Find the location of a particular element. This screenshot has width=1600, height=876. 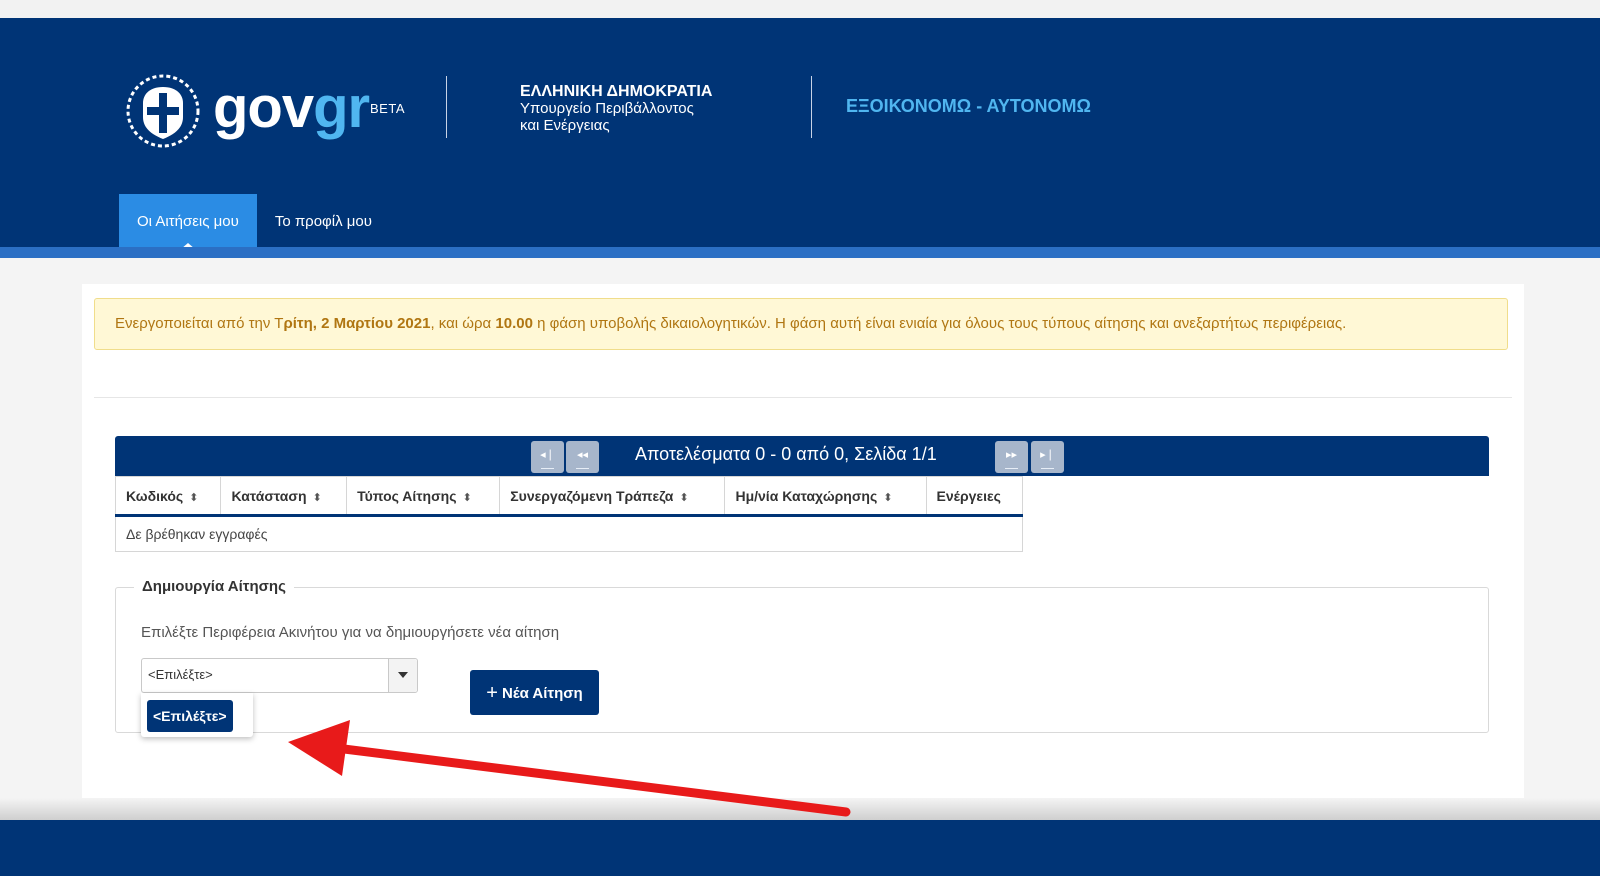

header-accent-line is located at coordinates (800, 252).